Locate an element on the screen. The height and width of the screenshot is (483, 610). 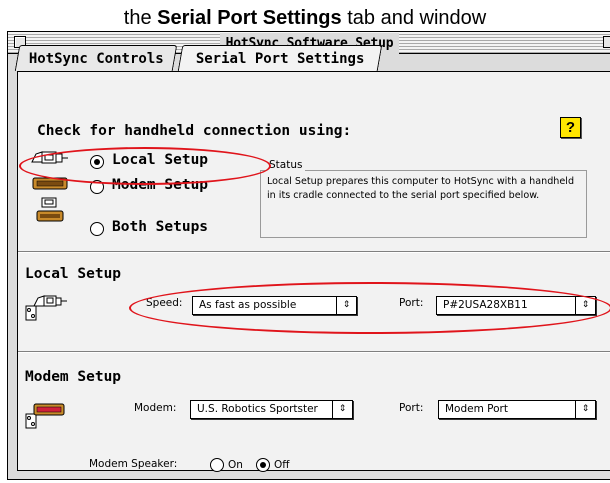
tab-hotsync-controls: HotSync Controls is located at coordinates (96, 58).